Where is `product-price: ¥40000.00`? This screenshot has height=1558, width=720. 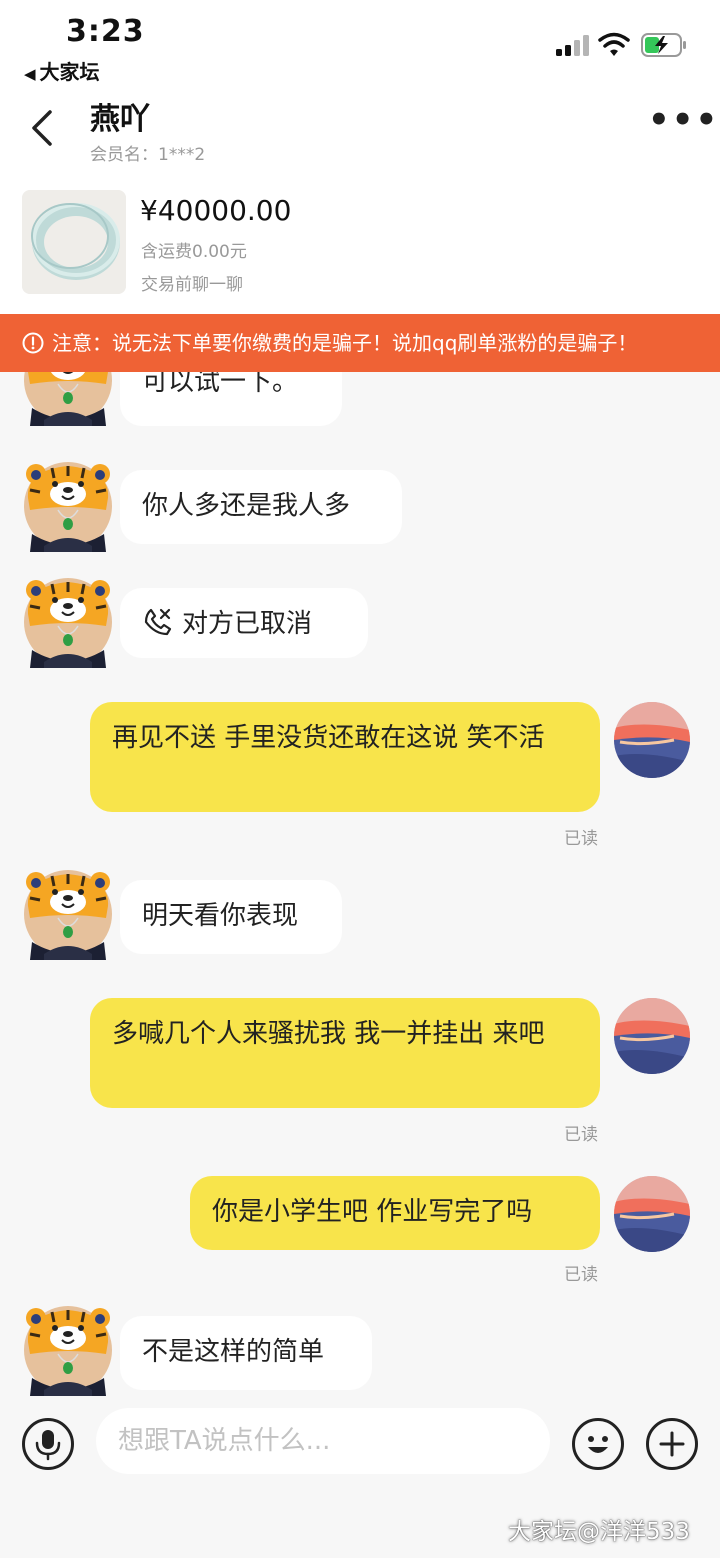 product-price: ¥40000.00 is located at coordinates (216, 210).